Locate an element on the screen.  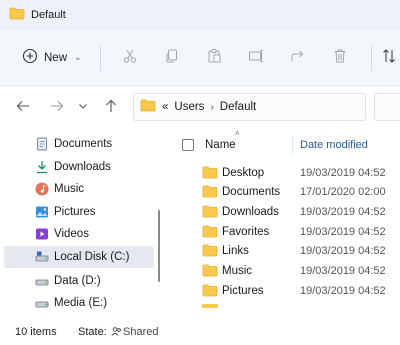
pictures-icon is located at coordinates (42, 212).